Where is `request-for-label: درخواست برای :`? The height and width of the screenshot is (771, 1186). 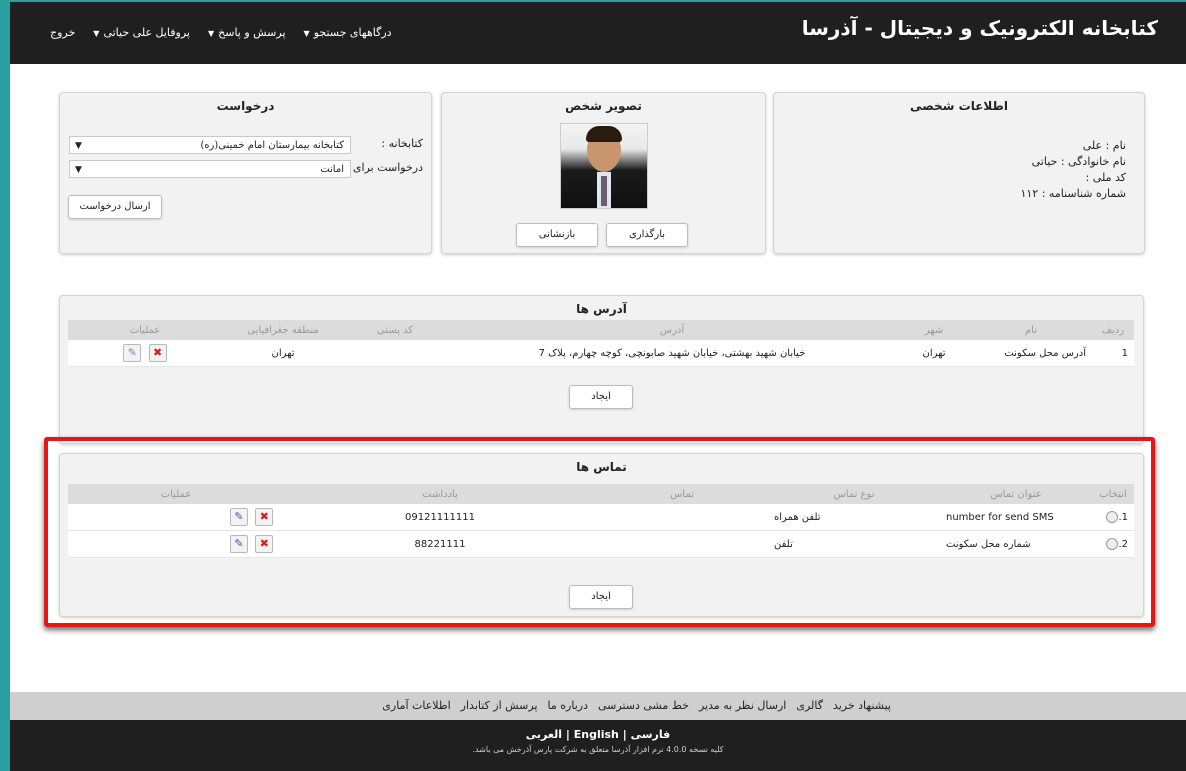
request-for-label: درخواست برای : is located at coordinates (384, 167).